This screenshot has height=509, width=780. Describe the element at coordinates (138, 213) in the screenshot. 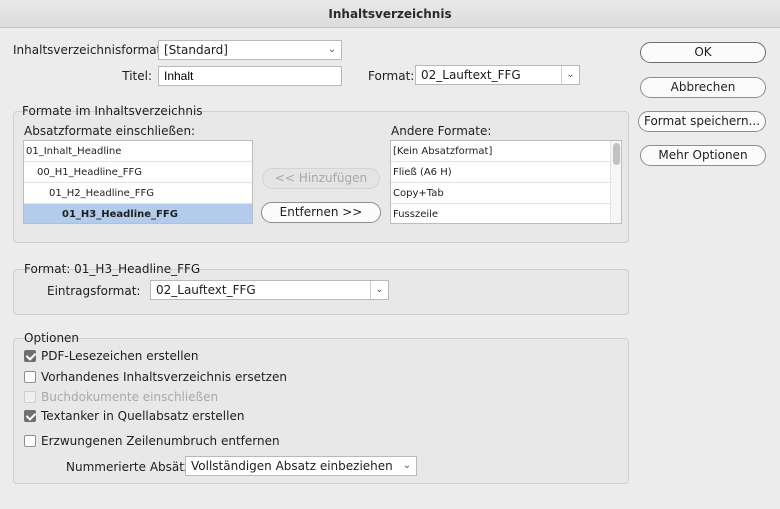

I see `list-item-selected: 01_H3_Headline_FFG` at that location.